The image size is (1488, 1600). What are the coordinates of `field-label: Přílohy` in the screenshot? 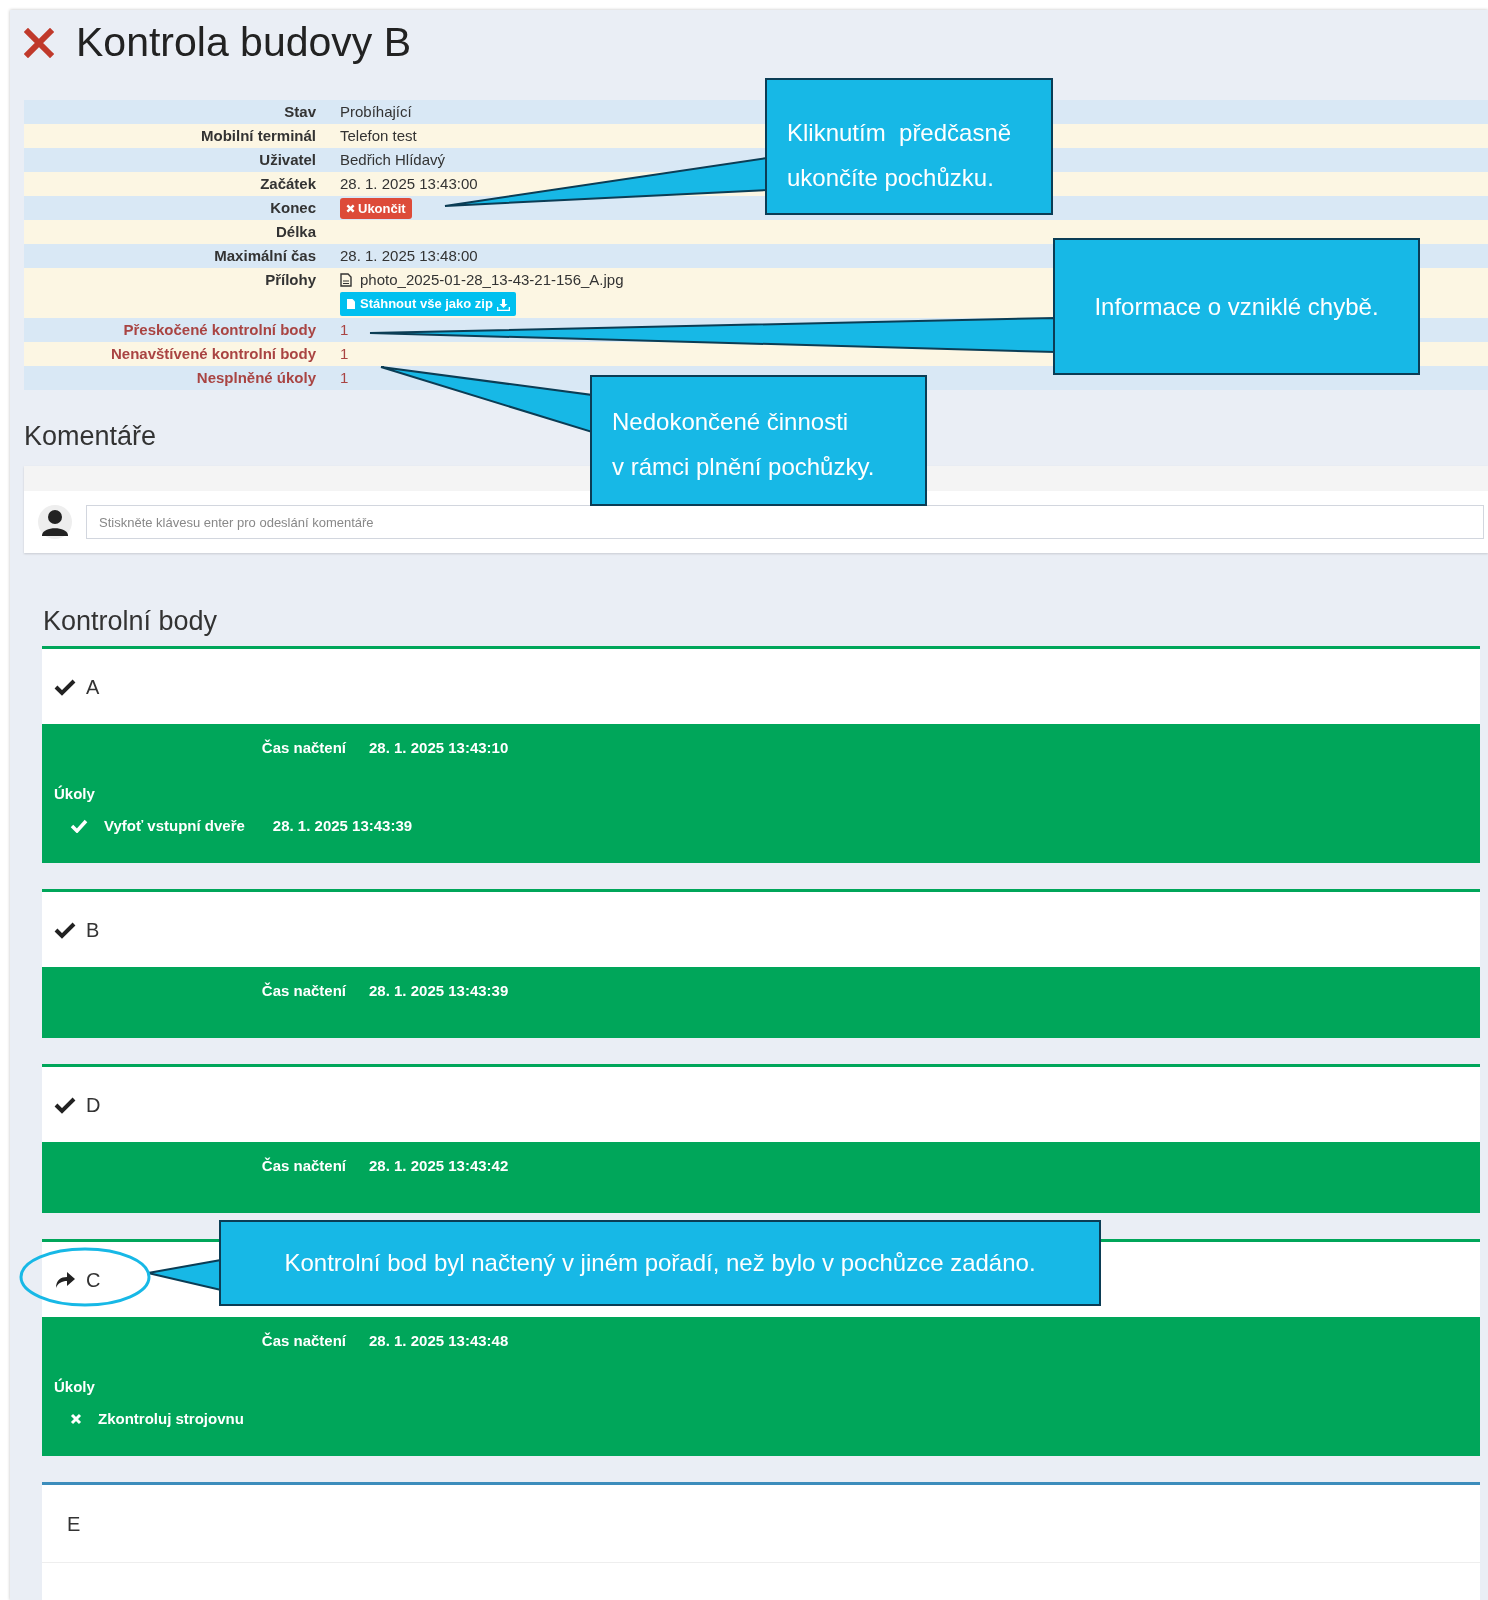 It's located at (291, 280).